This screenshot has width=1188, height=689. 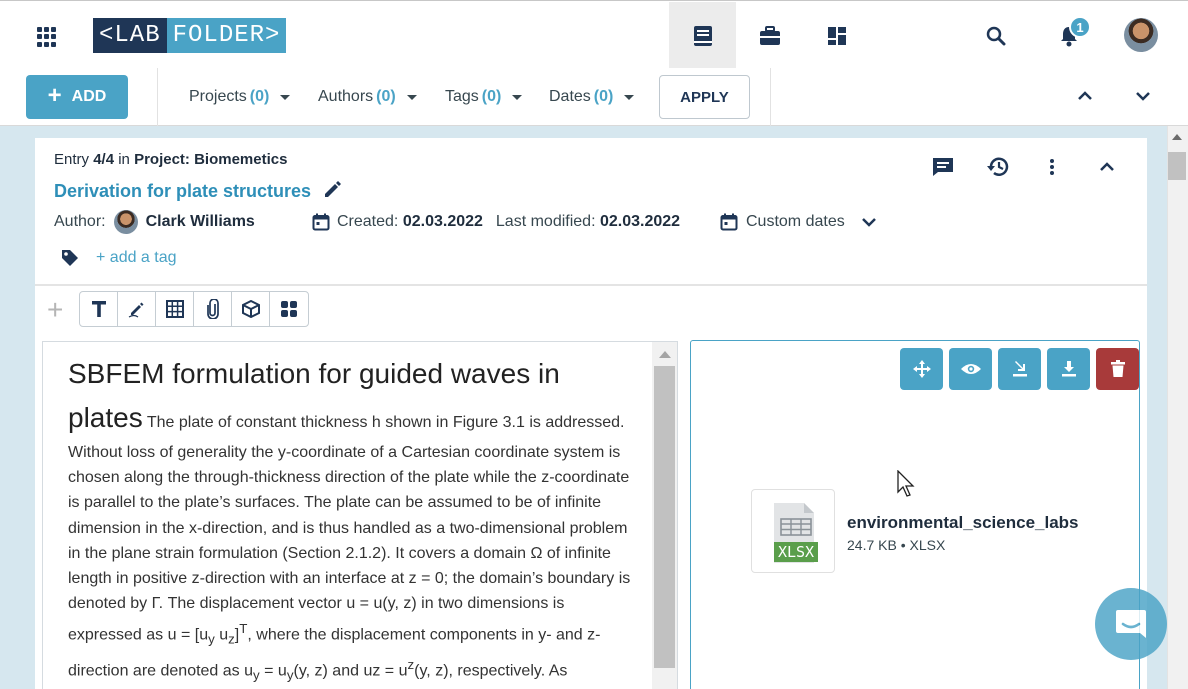 I want to click on custom-dates-dropdown: Custom dates, so click(x=798, y=222).